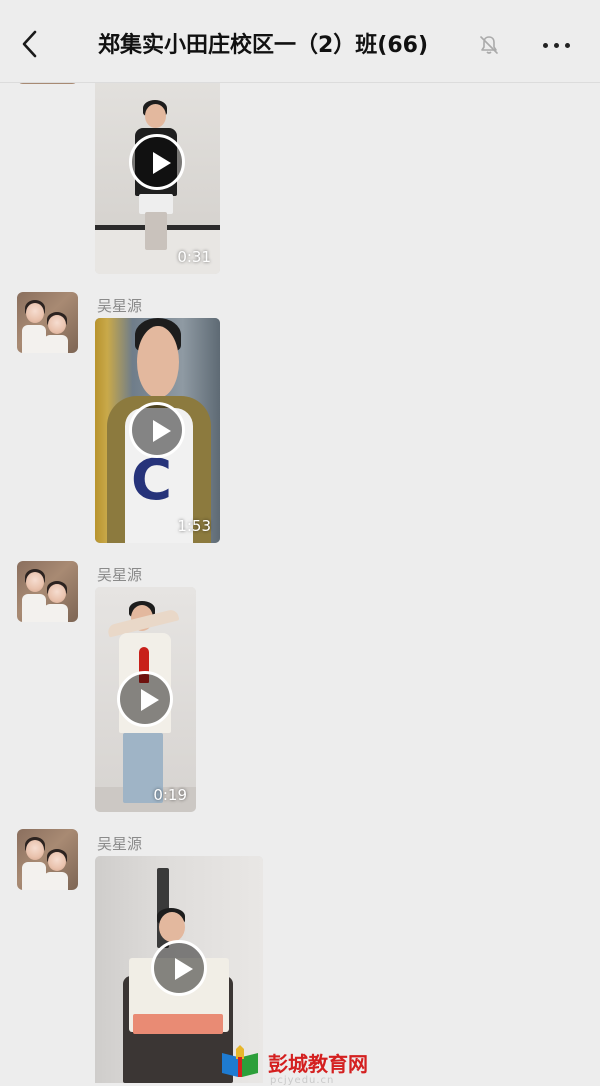  What do you see at coordinates (240, 1062) in the screenshot?
I see `watermark-logo` at bounding box center [240, 1062].